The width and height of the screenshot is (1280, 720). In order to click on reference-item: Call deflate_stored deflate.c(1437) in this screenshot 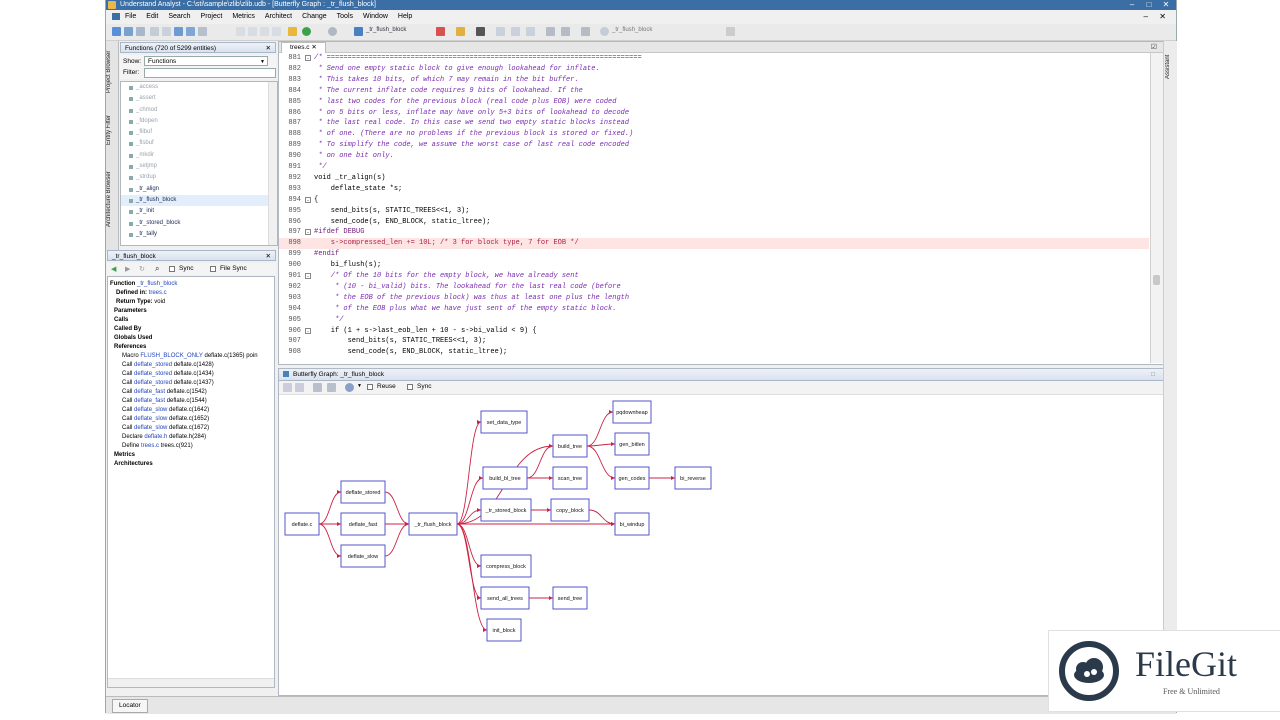, I will do `click(168, 383)`.